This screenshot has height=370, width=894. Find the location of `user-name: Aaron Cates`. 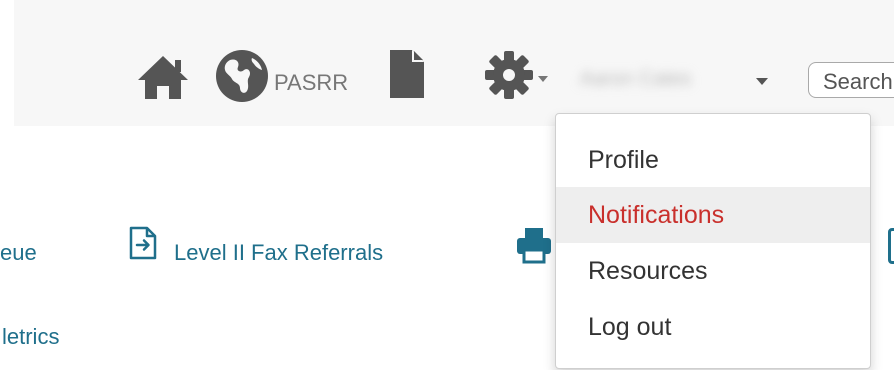

user-name: Aaron Cates is located at coordinates (660, 82).